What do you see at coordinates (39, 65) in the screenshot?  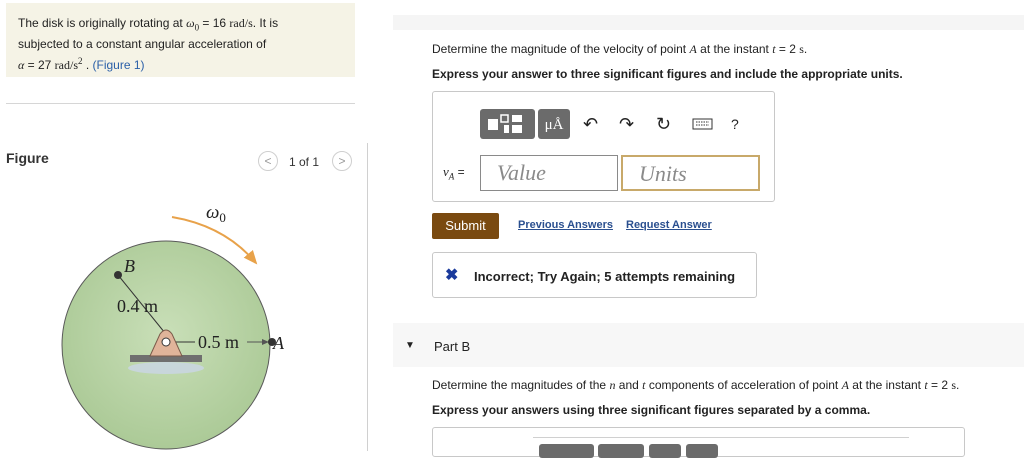 I see `alpha-value: = 27` at bounding box center [39, 65].